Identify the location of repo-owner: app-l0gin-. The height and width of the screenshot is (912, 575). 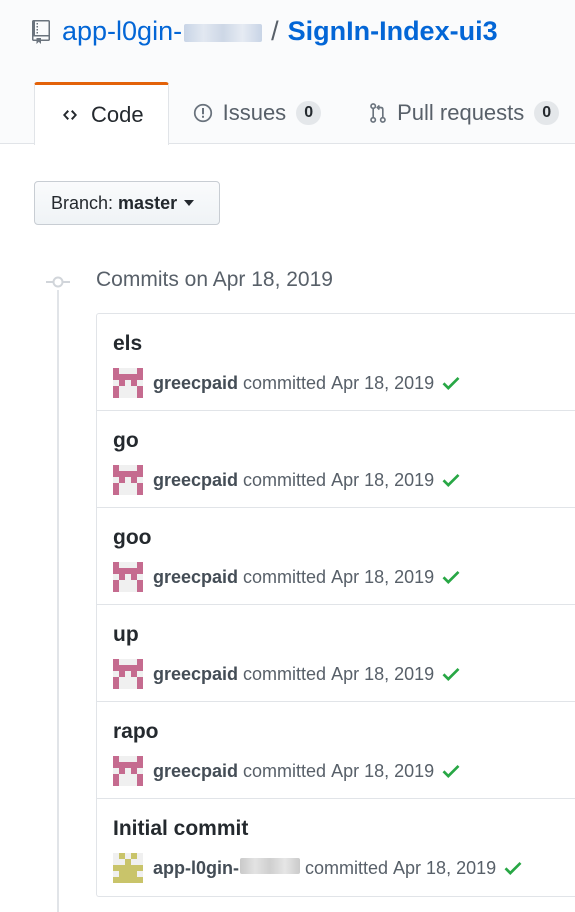
(122, 31).